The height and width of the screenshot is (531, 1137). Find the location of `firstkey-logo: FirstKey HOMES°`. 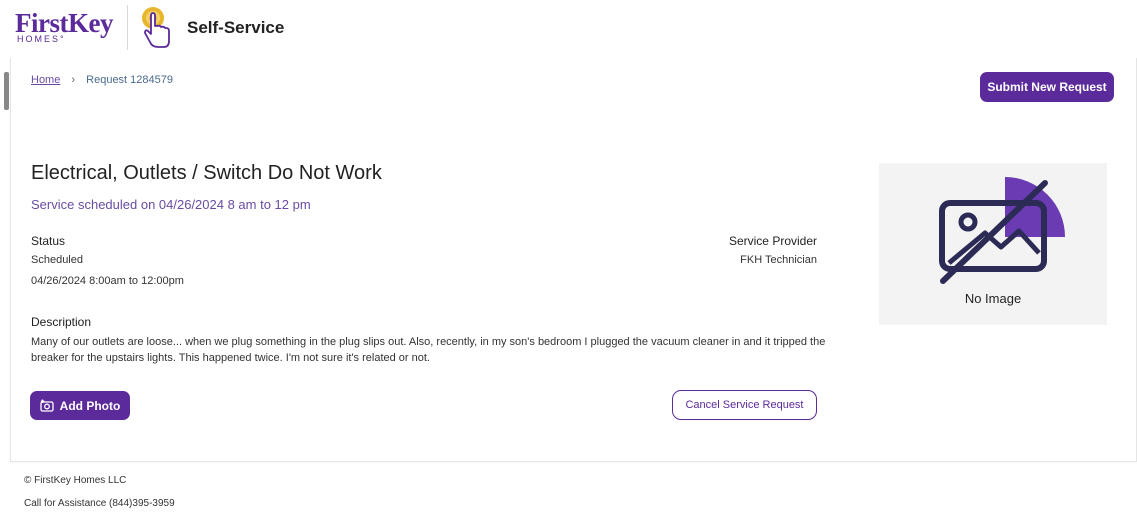

firstkey-logo: FirstKey HOMES° is located at coordinates (65, 28).